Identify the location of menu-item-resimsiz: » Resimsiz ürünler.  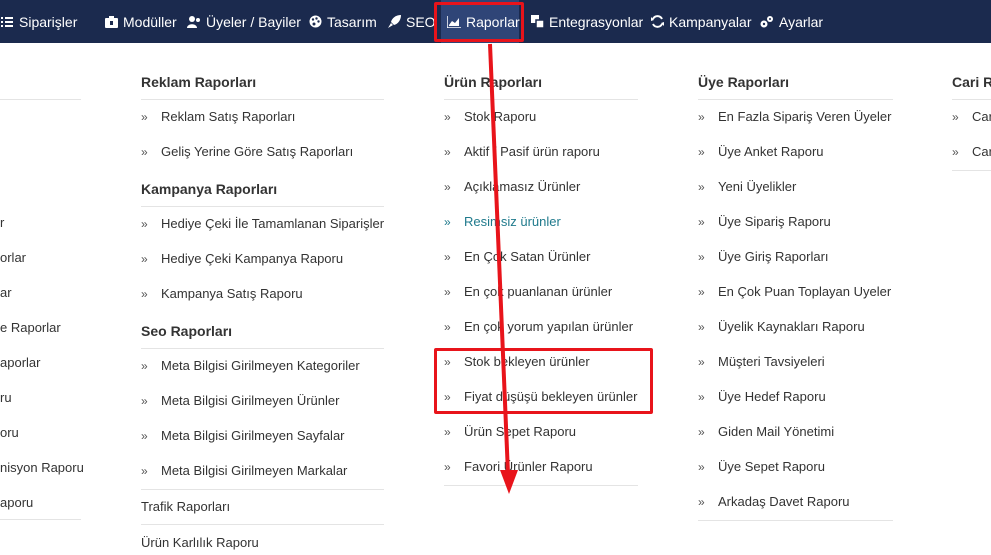
(502, 221).